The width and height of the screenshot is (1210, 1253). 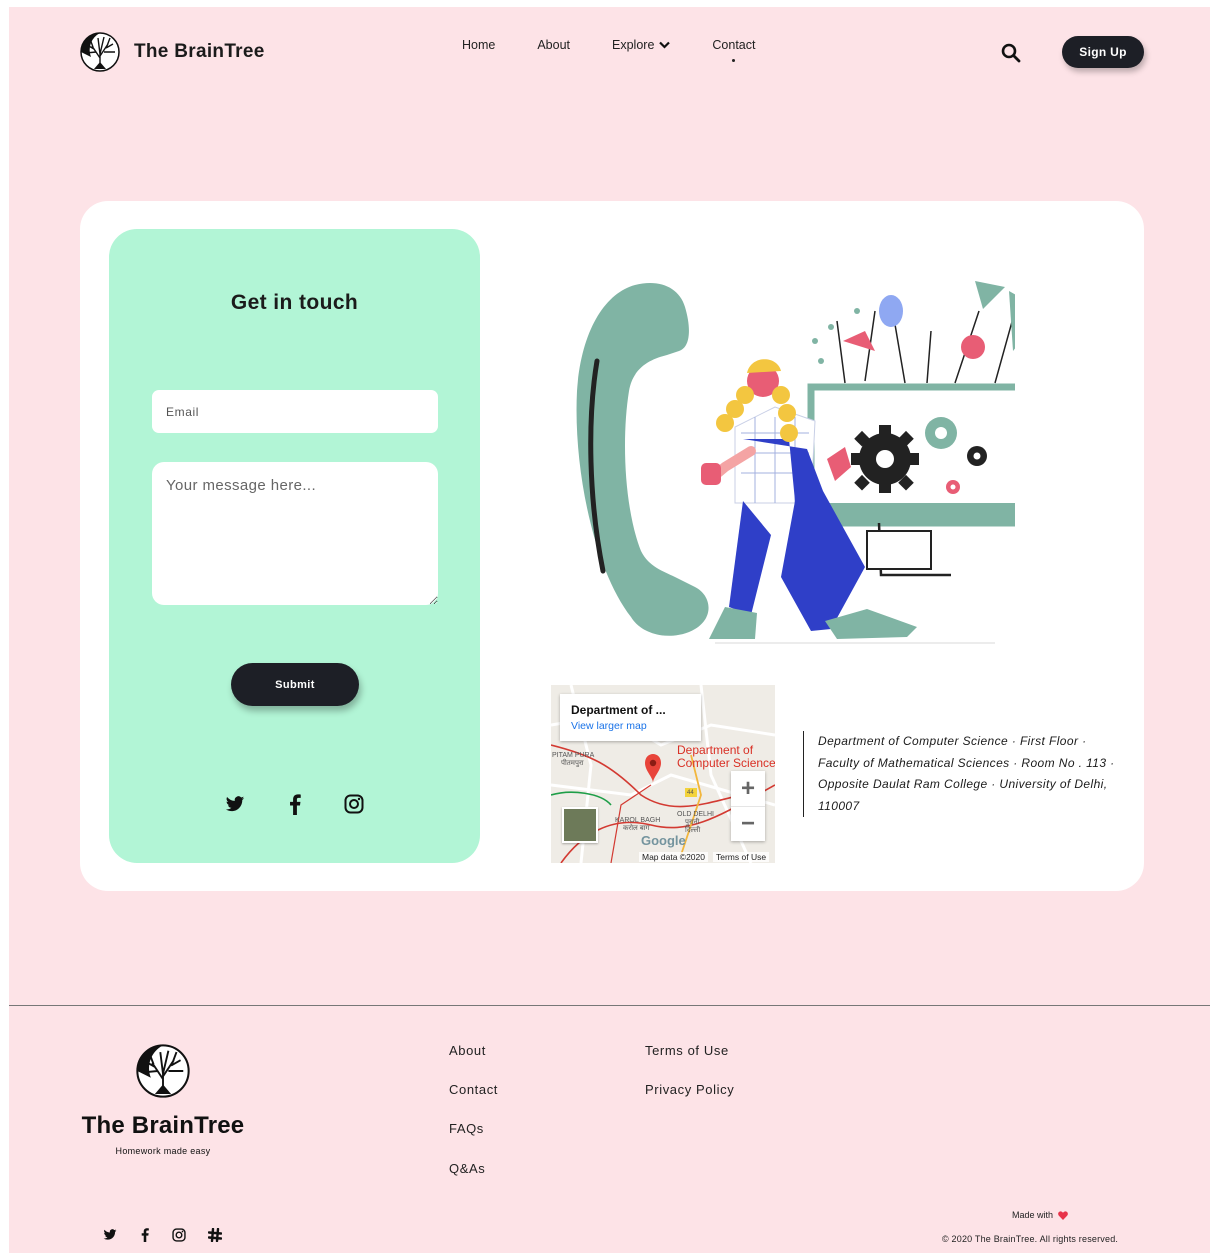 I want to click on active-indicator-dot, so click(x=734, y=60).